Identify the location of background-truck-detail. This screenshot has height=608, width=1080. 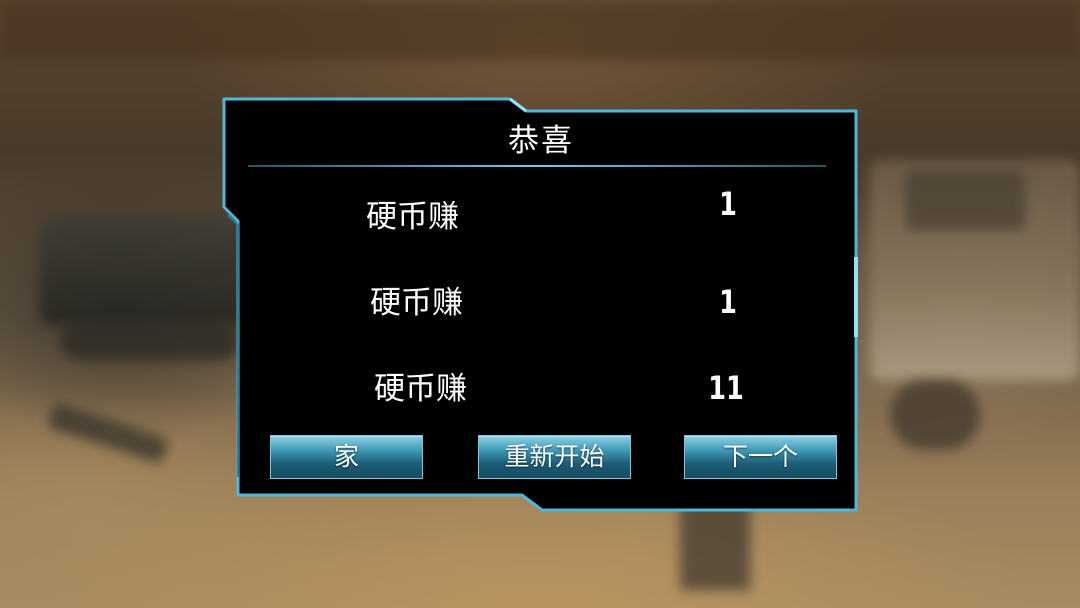
(965, 200).